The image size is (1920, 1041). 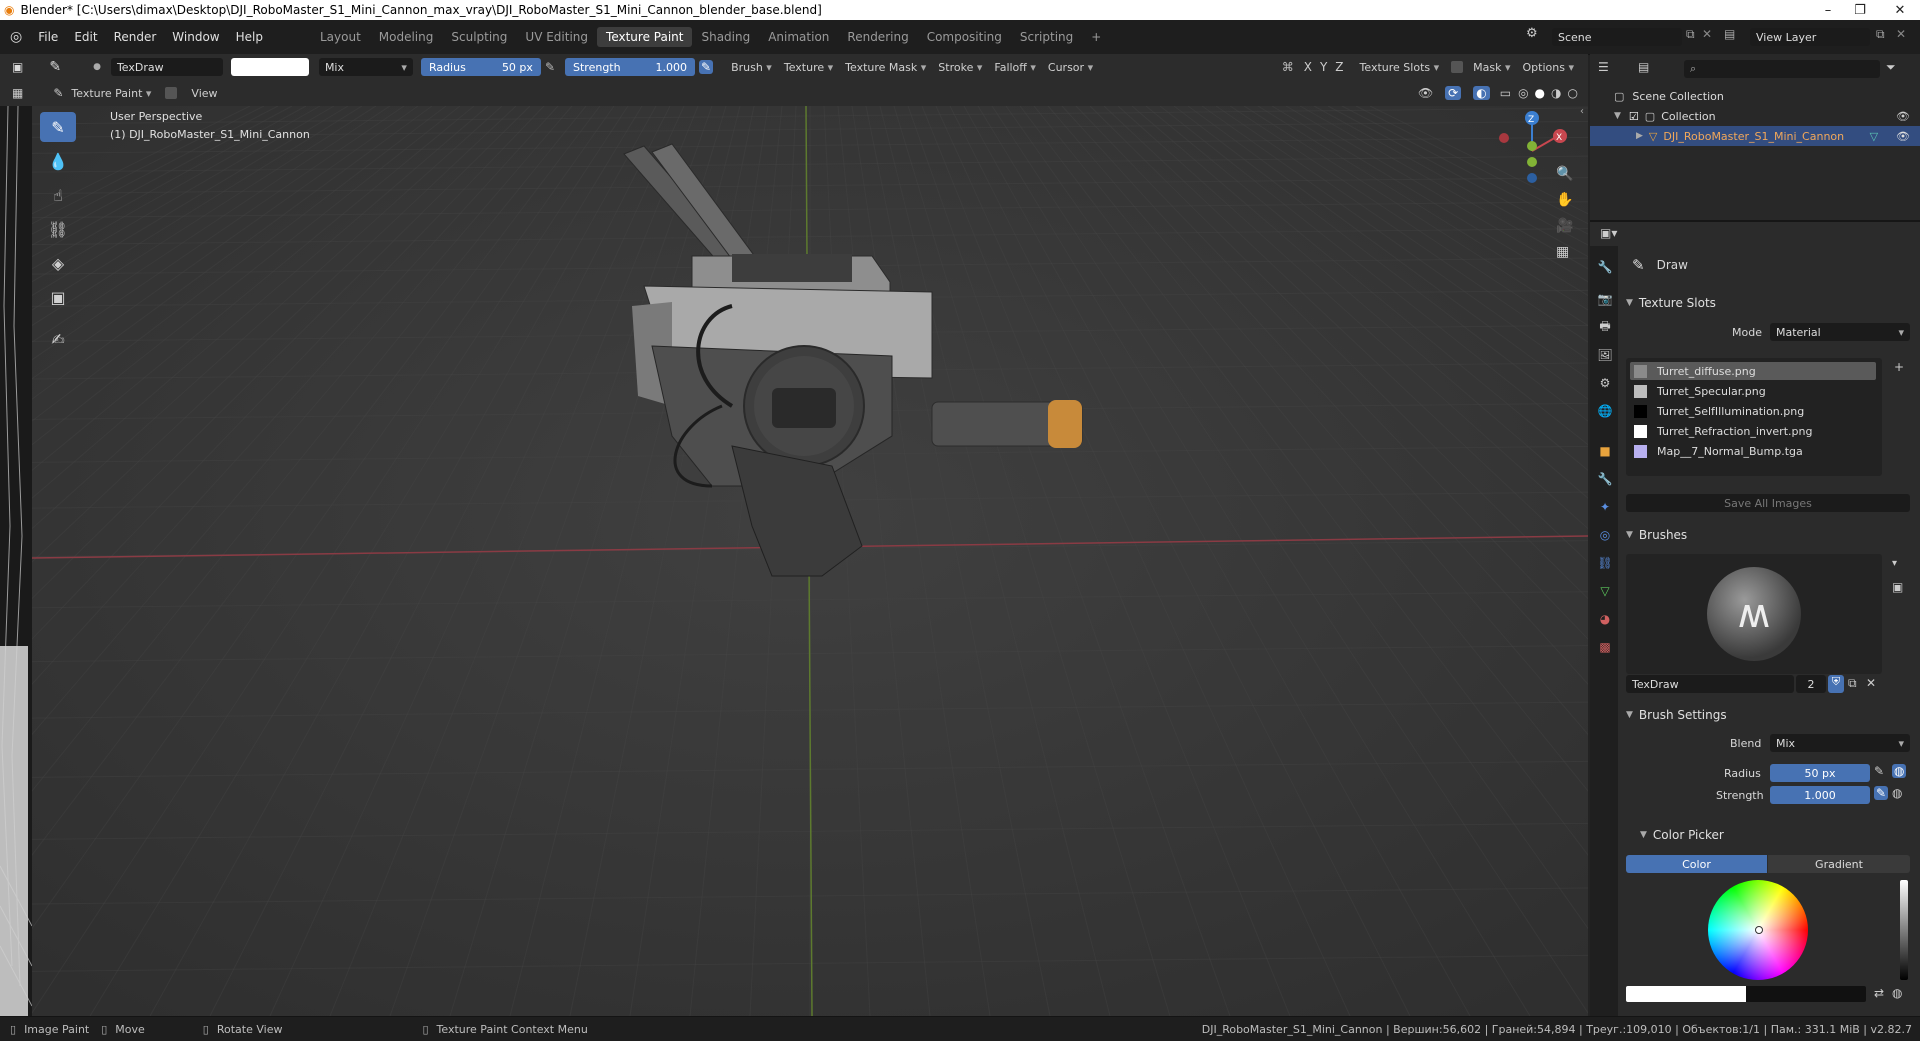 What do you see at coordinates (1904, 930) in the screenshot?
I see `value-slider` at bounding box center [1904, 930].